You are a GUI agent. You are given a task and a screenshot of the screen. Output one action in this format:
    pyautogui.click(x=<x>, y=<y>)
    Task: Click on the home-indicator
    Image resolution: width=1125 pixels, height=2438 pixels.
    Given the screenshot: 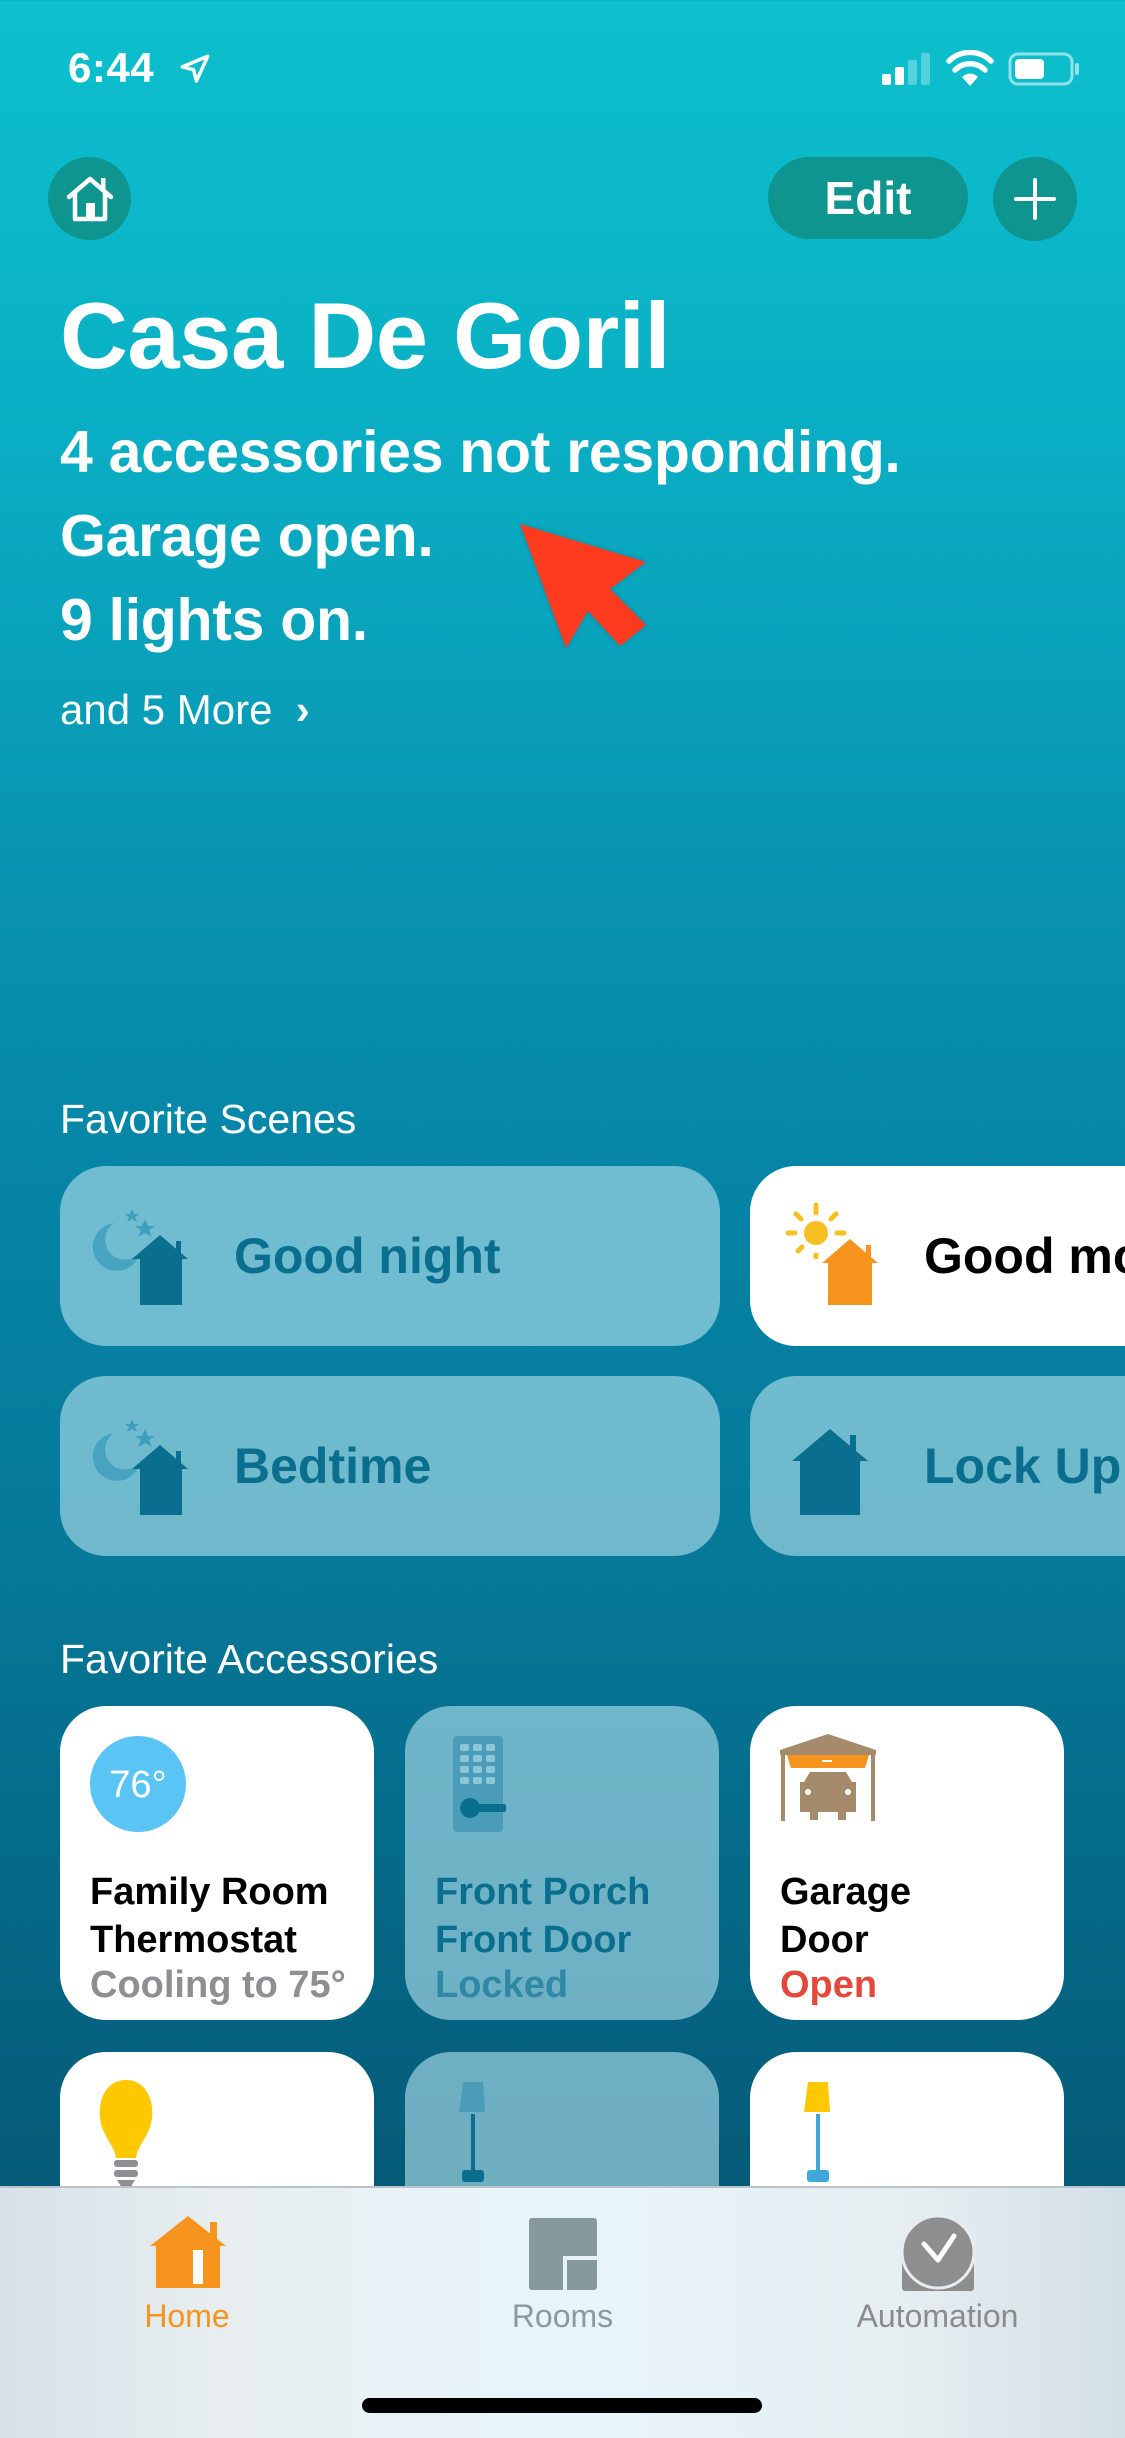 What is the action you would take?
    pyautogui.click(x=562, y=2405)
    